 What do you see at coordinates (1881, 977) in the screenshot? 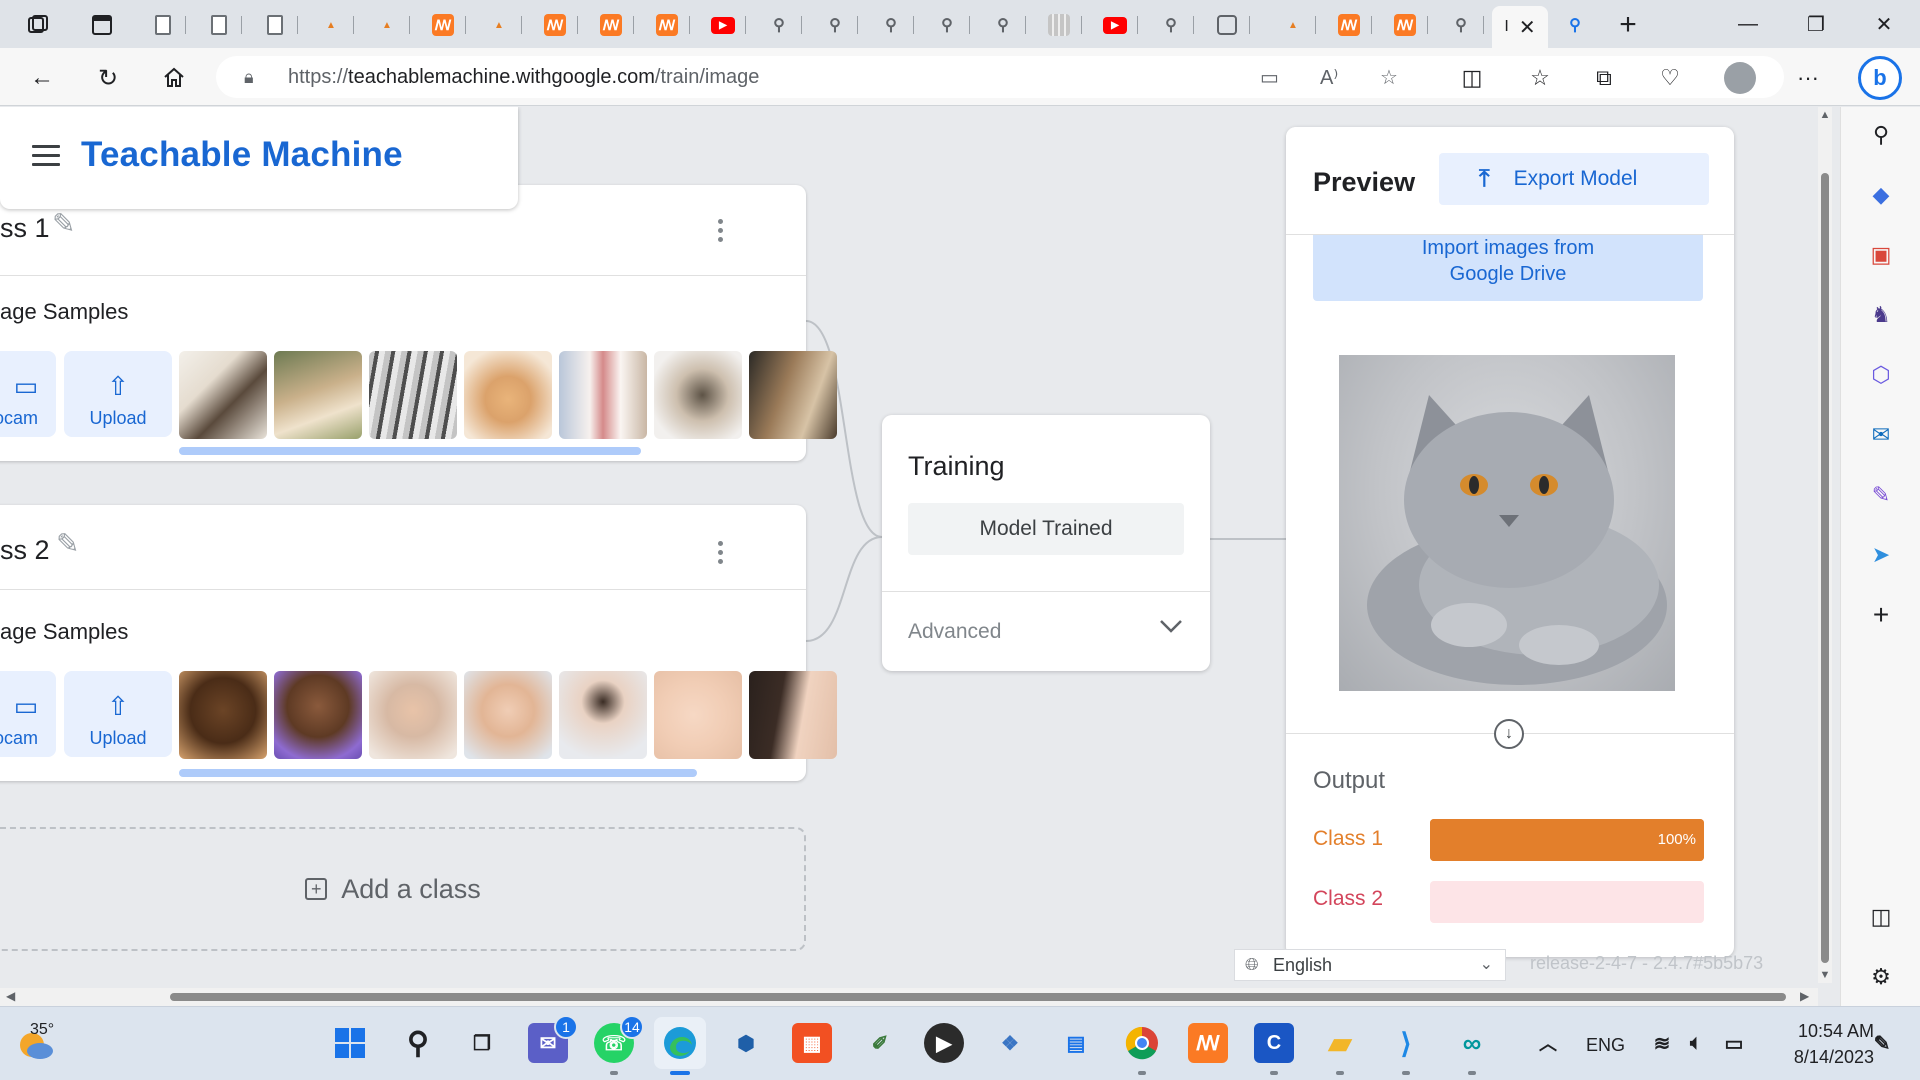
I see `sidebar-settings-icon: ⚙` at bounding box center [1881, 977].